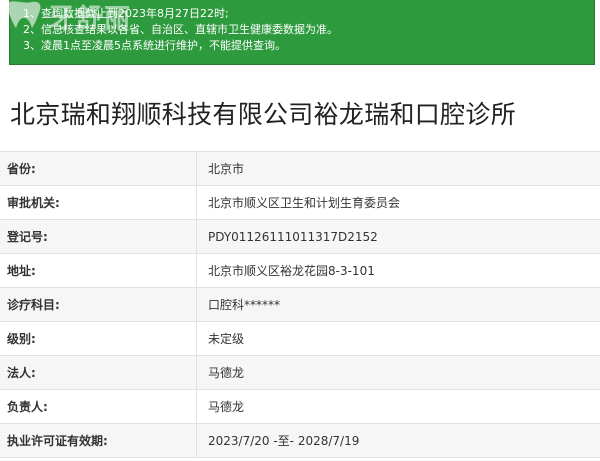  I want to click on row-value: PDY01126111011317D2152, so click(293, 236).